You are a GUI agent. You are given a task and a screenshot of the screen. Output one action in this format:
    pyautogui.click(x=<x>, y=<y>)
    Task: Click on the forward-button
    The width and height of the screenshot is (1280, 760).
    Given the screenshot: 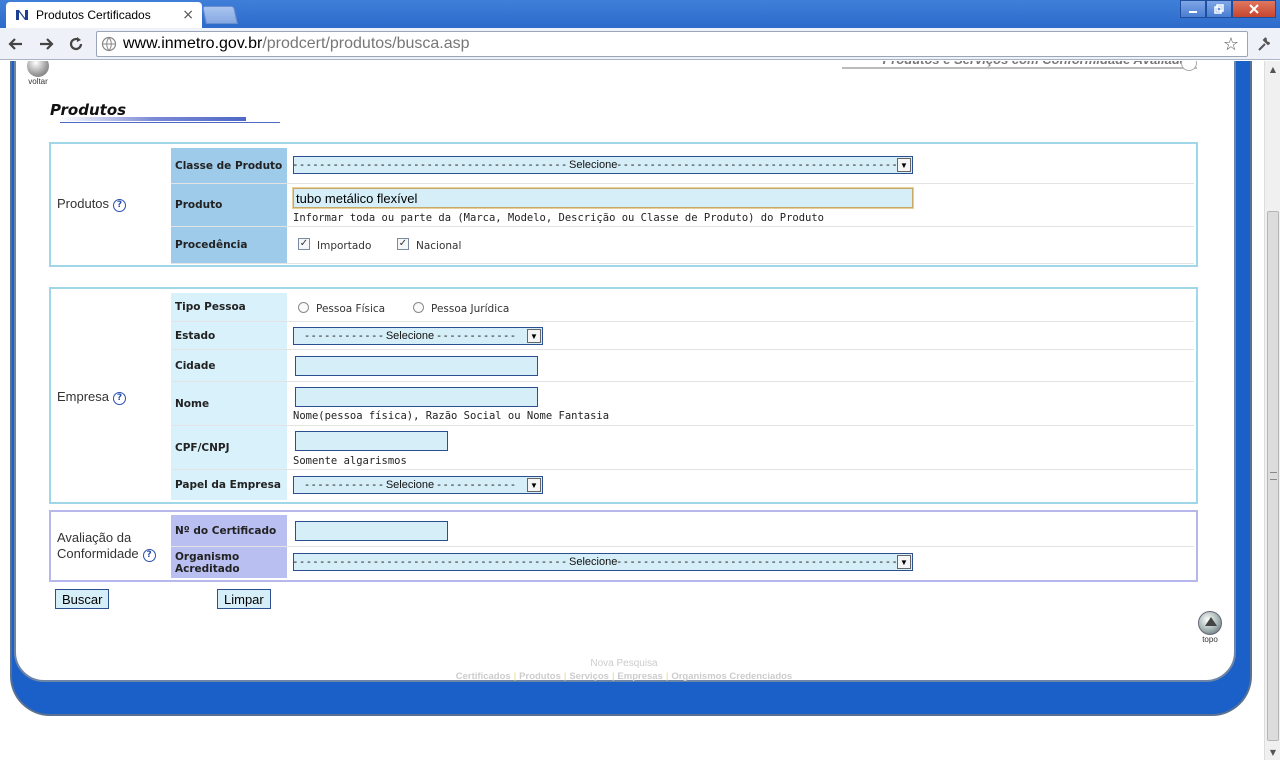 What is the action you would take?
    pyautogui.click(x=46, y=44)
    